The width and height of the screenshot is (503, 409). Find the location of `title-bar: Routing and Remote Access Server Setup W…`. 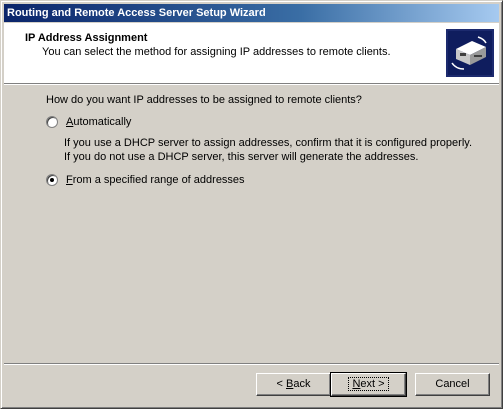

title-bar: Routing and Remote Access Server Setup W… is located at coordinates (251, 13).